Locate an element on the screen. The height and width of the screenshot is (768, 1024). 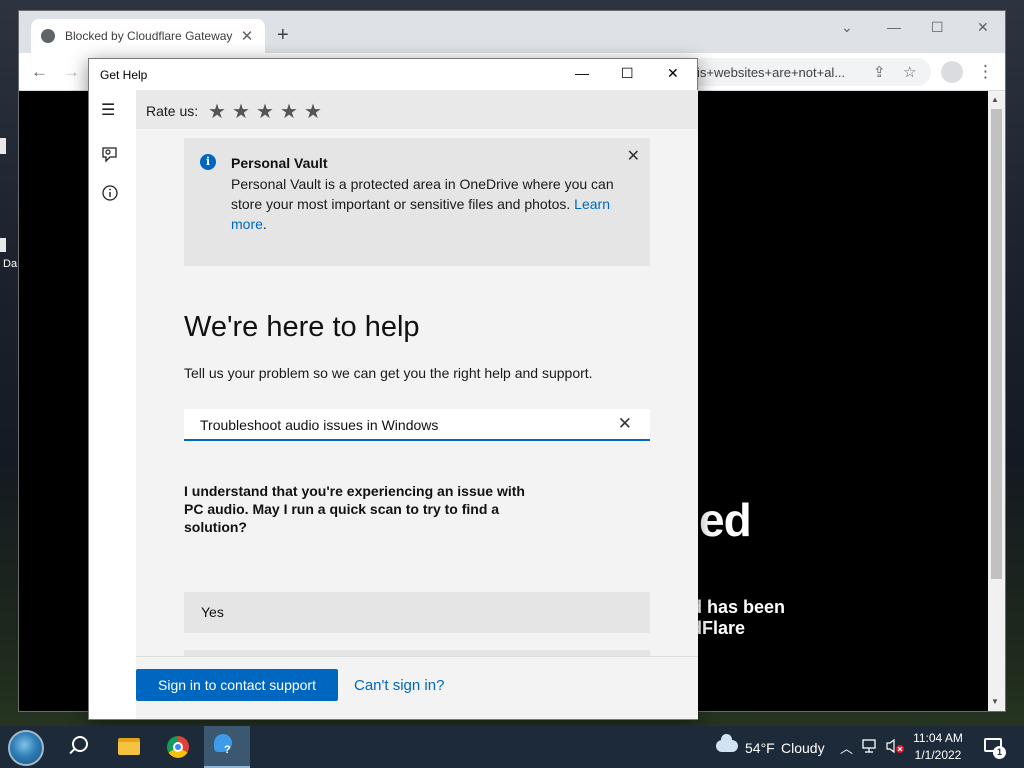
forward-arrow-icon: → is located at coordinates (71, 72).